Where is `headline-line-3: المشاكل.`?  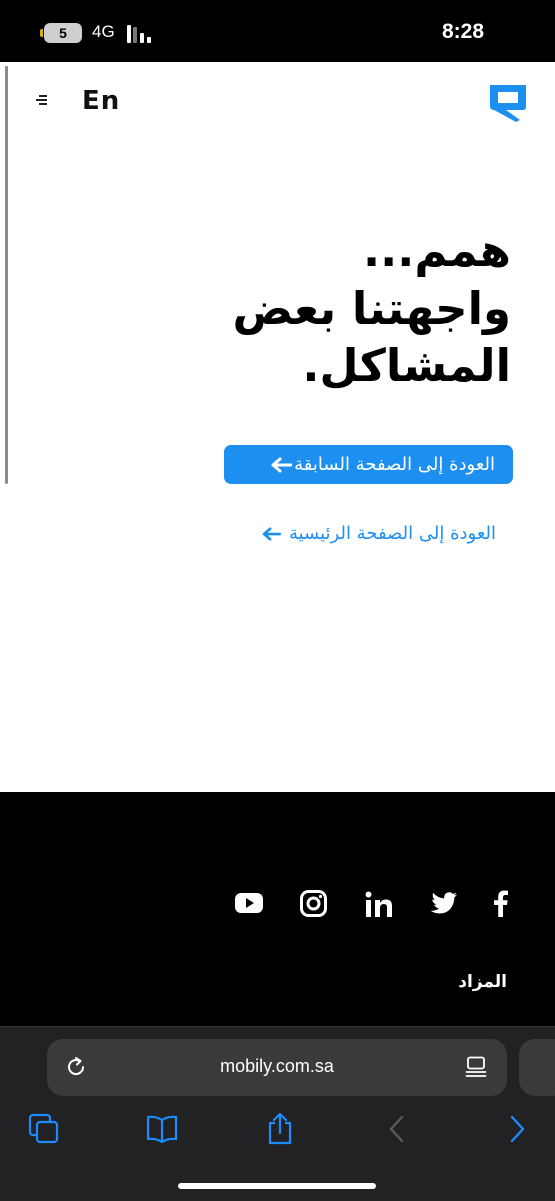 headline-line-3: المشاكل. is located at coordinates (406, 366).